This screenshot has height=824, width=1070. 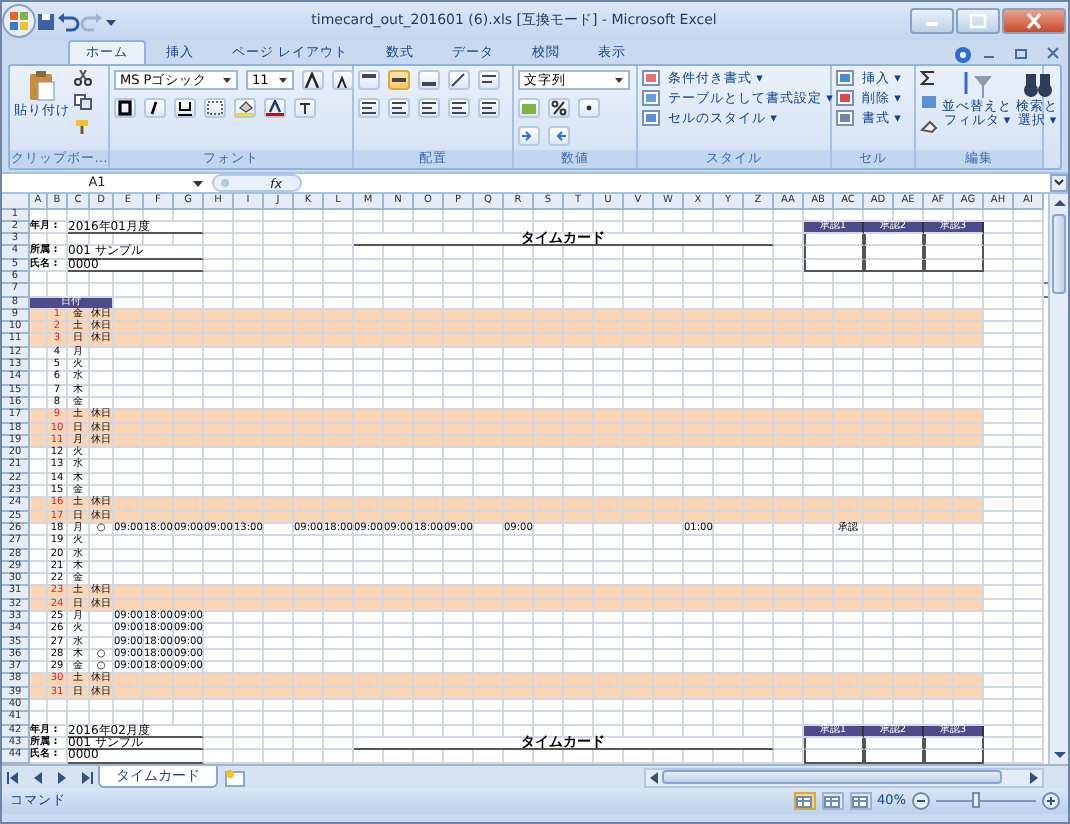 I want to click on redo-icon, so click(x=92, y=21).